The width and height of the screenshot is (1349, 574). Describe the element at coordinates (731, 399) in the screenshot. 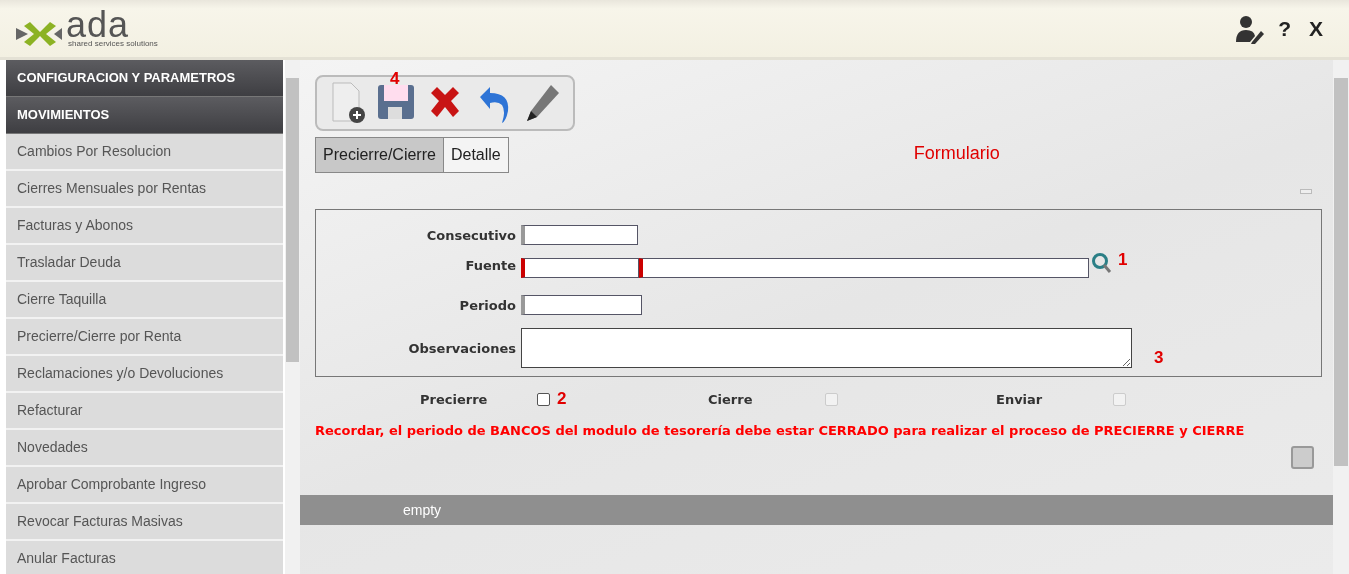

I see `checkbox-label: Cierre` at that location.